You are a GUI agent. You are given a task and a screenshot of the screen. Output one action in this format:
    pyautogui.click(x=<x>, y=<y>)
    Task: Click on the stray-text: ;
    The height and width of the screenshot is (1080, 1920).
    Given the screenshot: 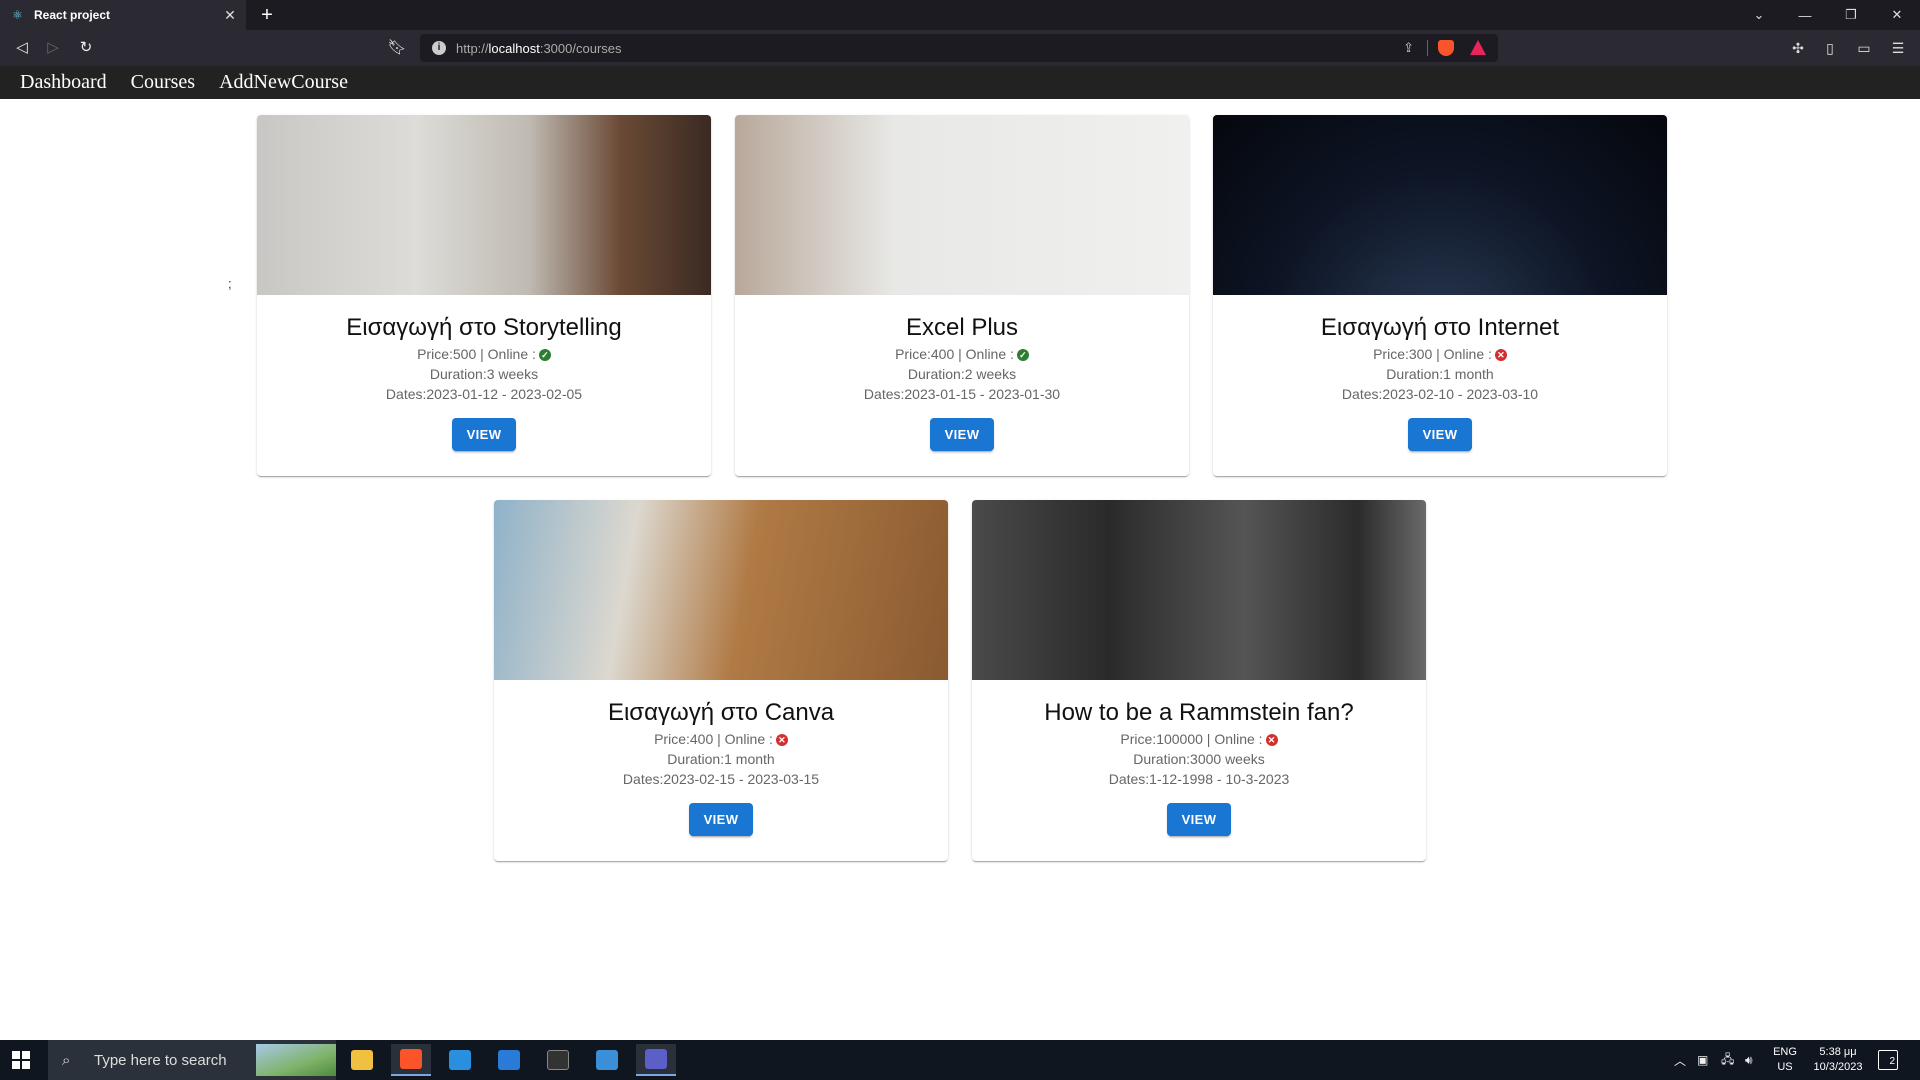 What is the action you would take?
    pyautogui.click(x=230, y=283)
    